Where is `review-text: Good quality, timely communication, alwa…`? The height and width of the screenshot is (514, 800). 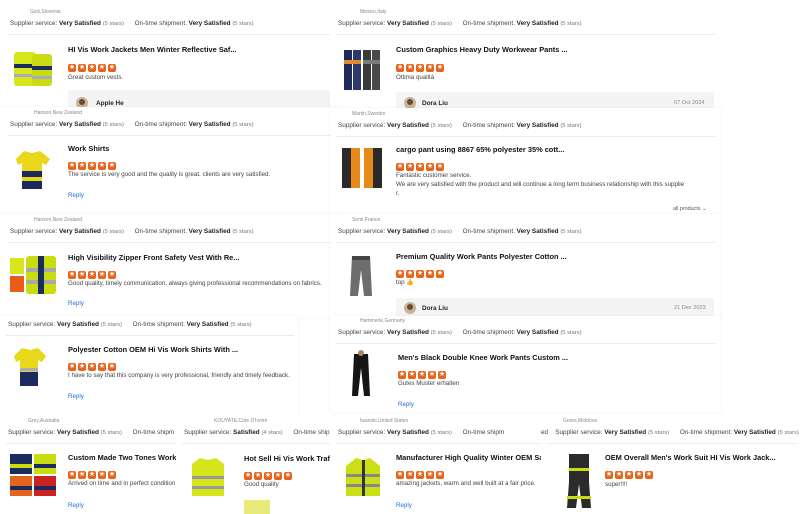
review-text: Good quality, timely communication, alwa… is located at coordinates (195, 283).